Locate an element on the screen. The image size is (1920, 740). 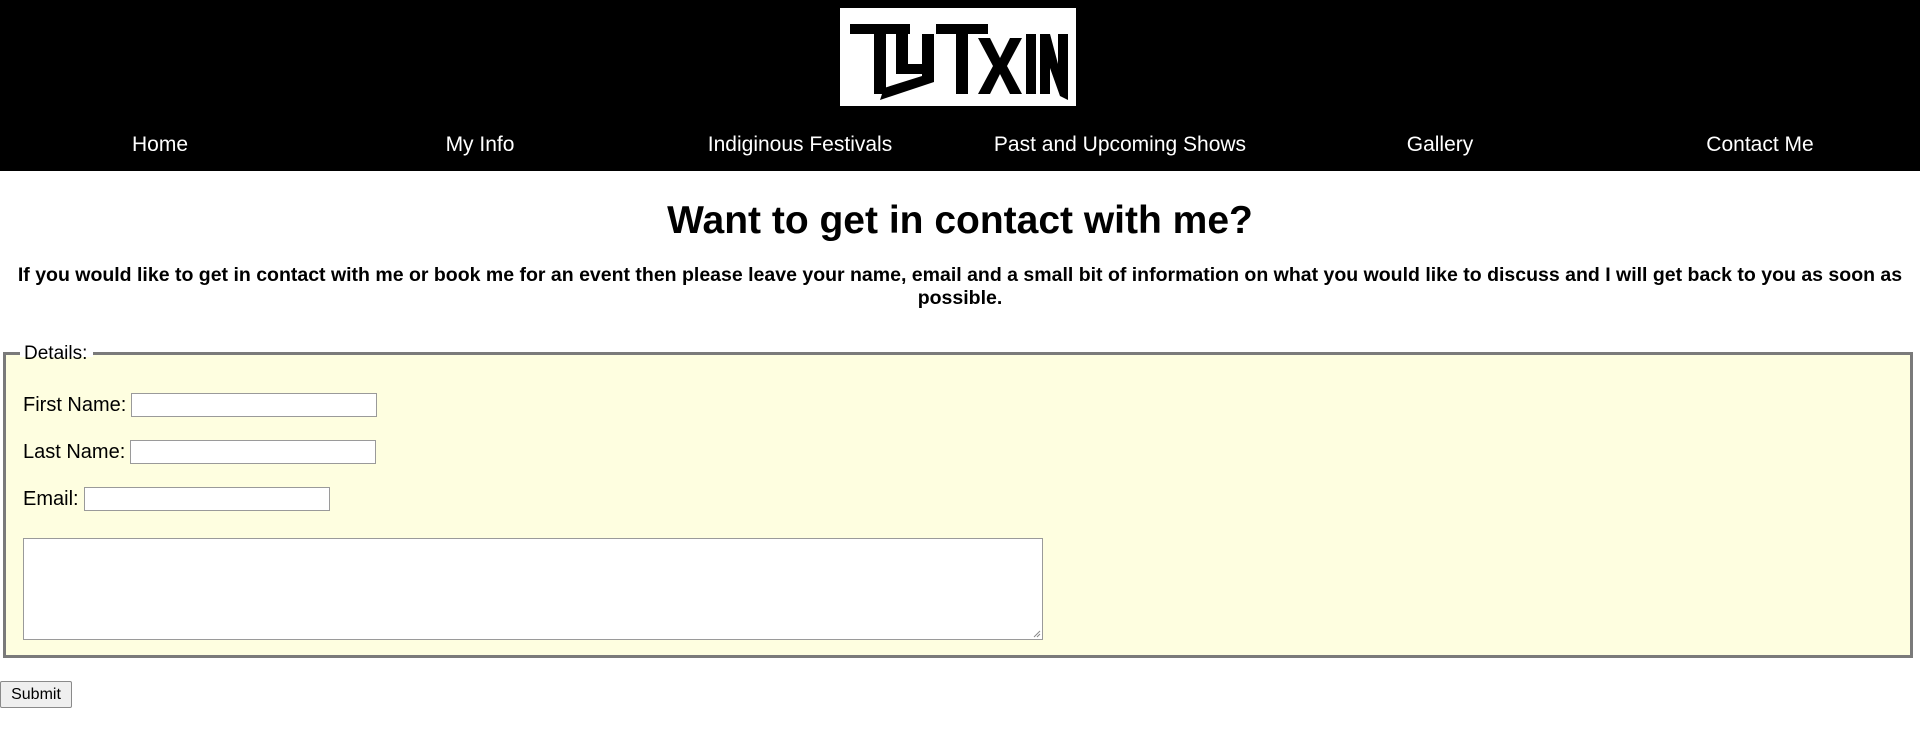
last-name-row: Last Name: is located at coordinates (200, 452).